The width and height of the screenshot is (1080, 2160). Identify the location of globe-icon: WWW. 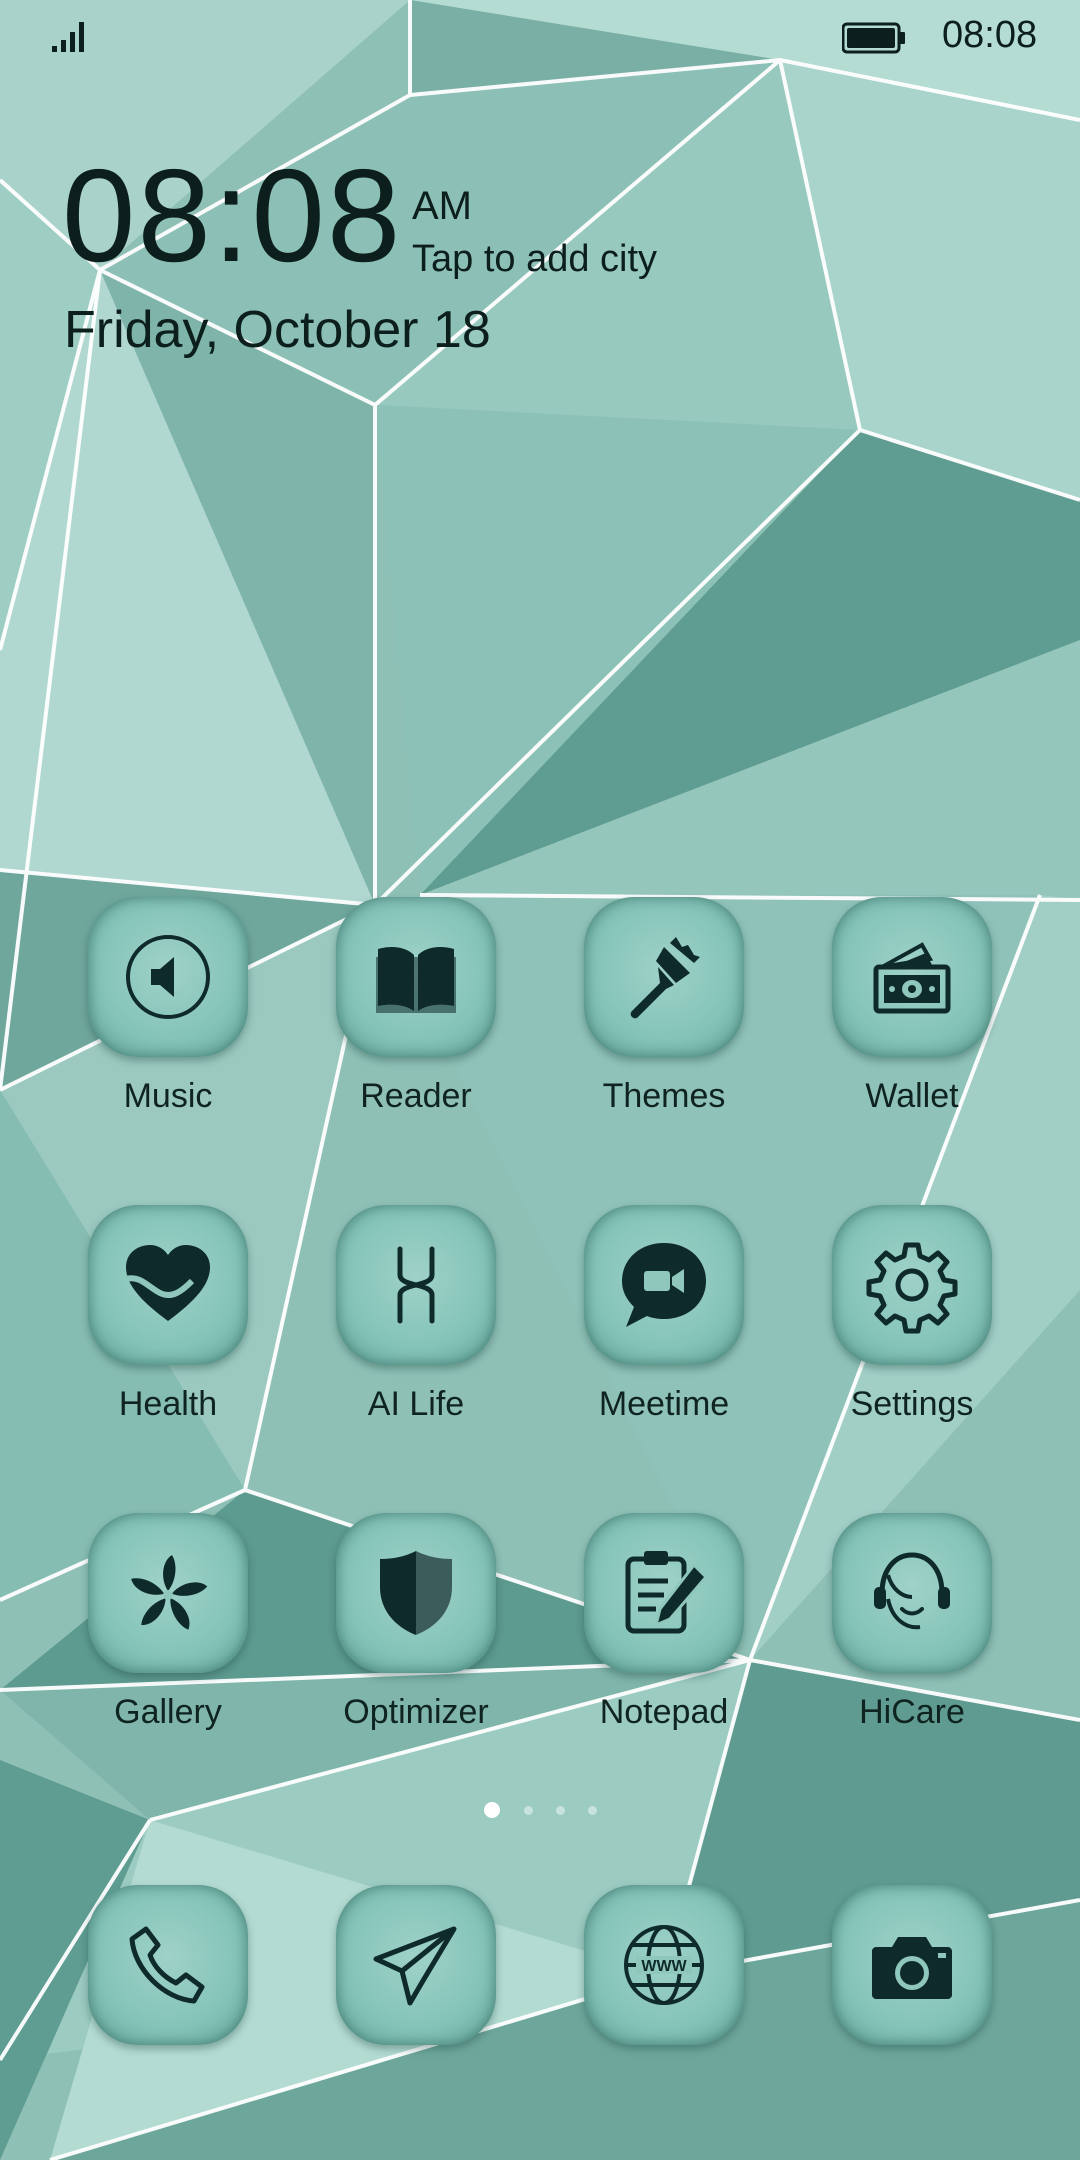
(664, 1965).